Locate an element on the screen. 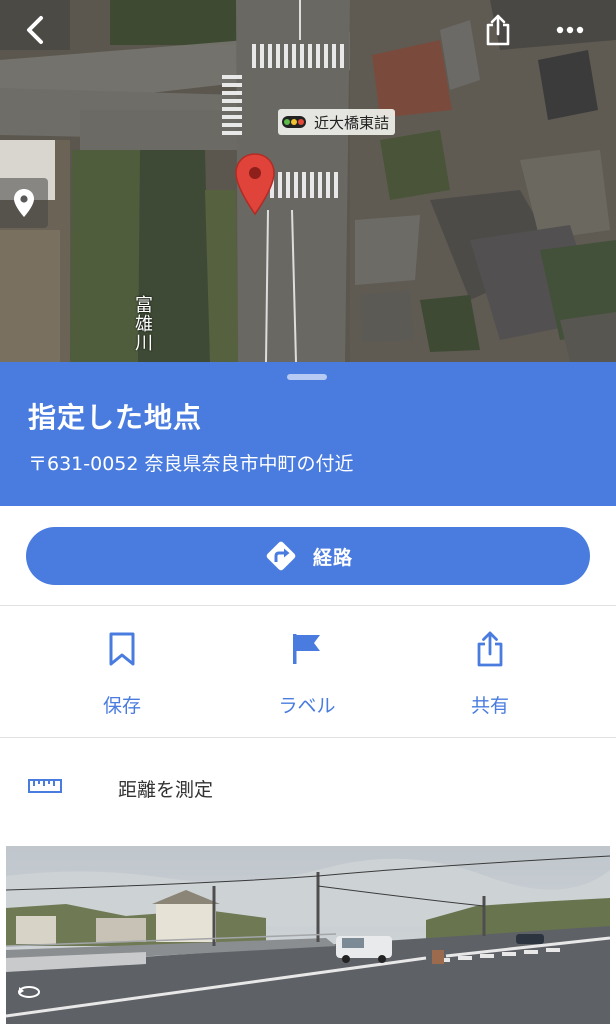  directions-button: 経路 is located at coordinates (308, 556).